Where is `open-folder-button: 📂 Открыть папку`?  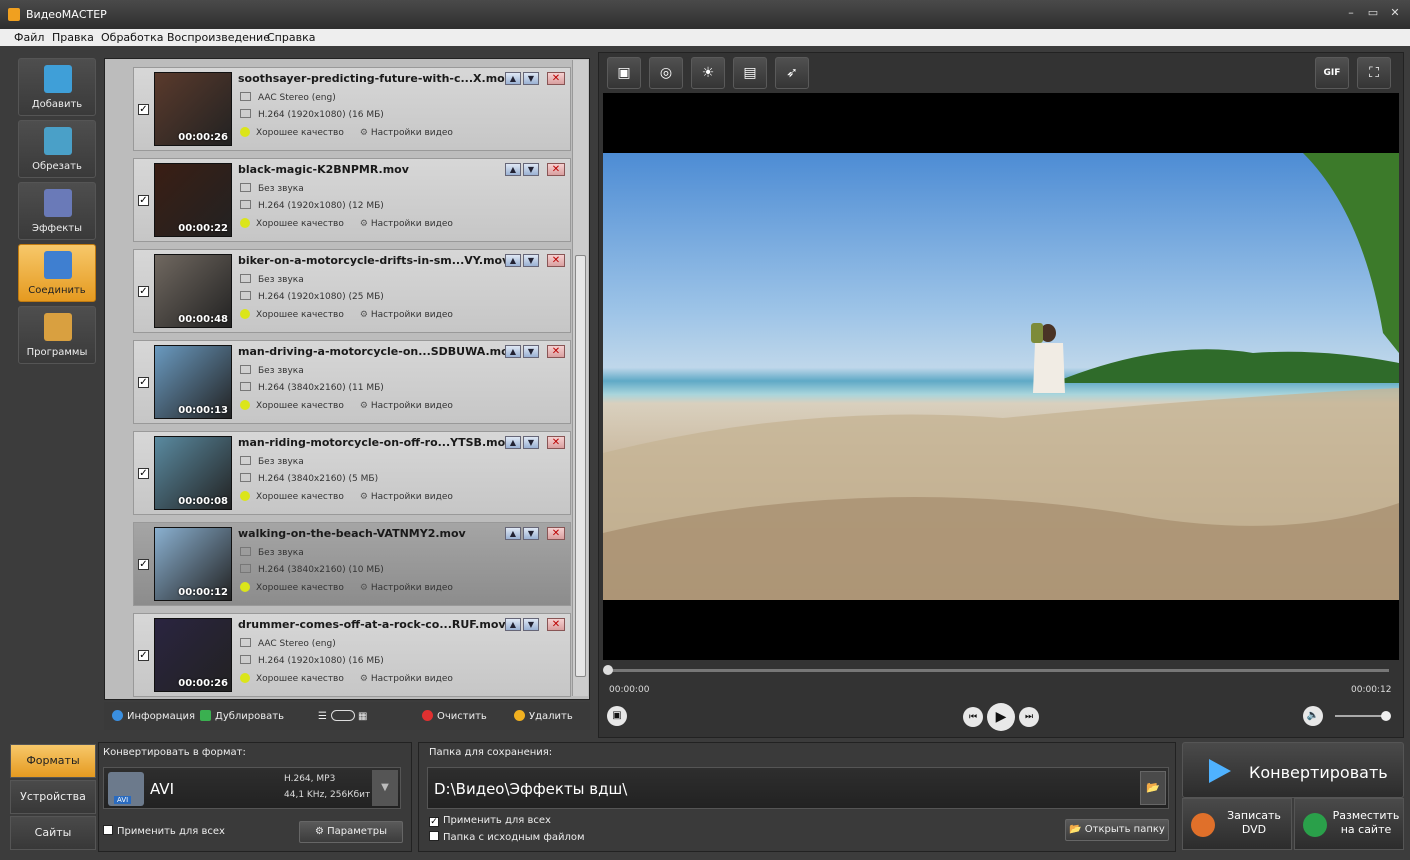
open-folder-button: 📂 Открыть папку is located at coordinates (1117, 830).